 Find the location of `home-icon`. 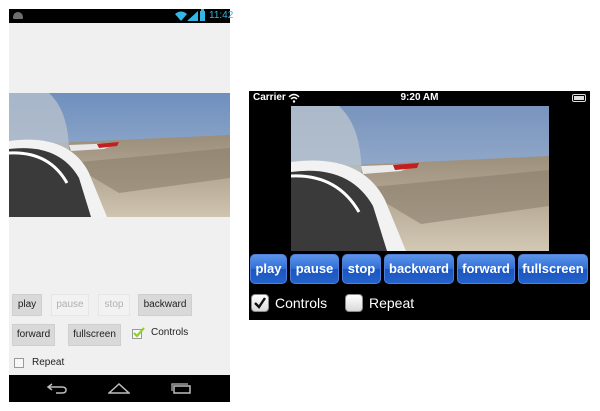

home-icon is located at coordinates (119, 388).